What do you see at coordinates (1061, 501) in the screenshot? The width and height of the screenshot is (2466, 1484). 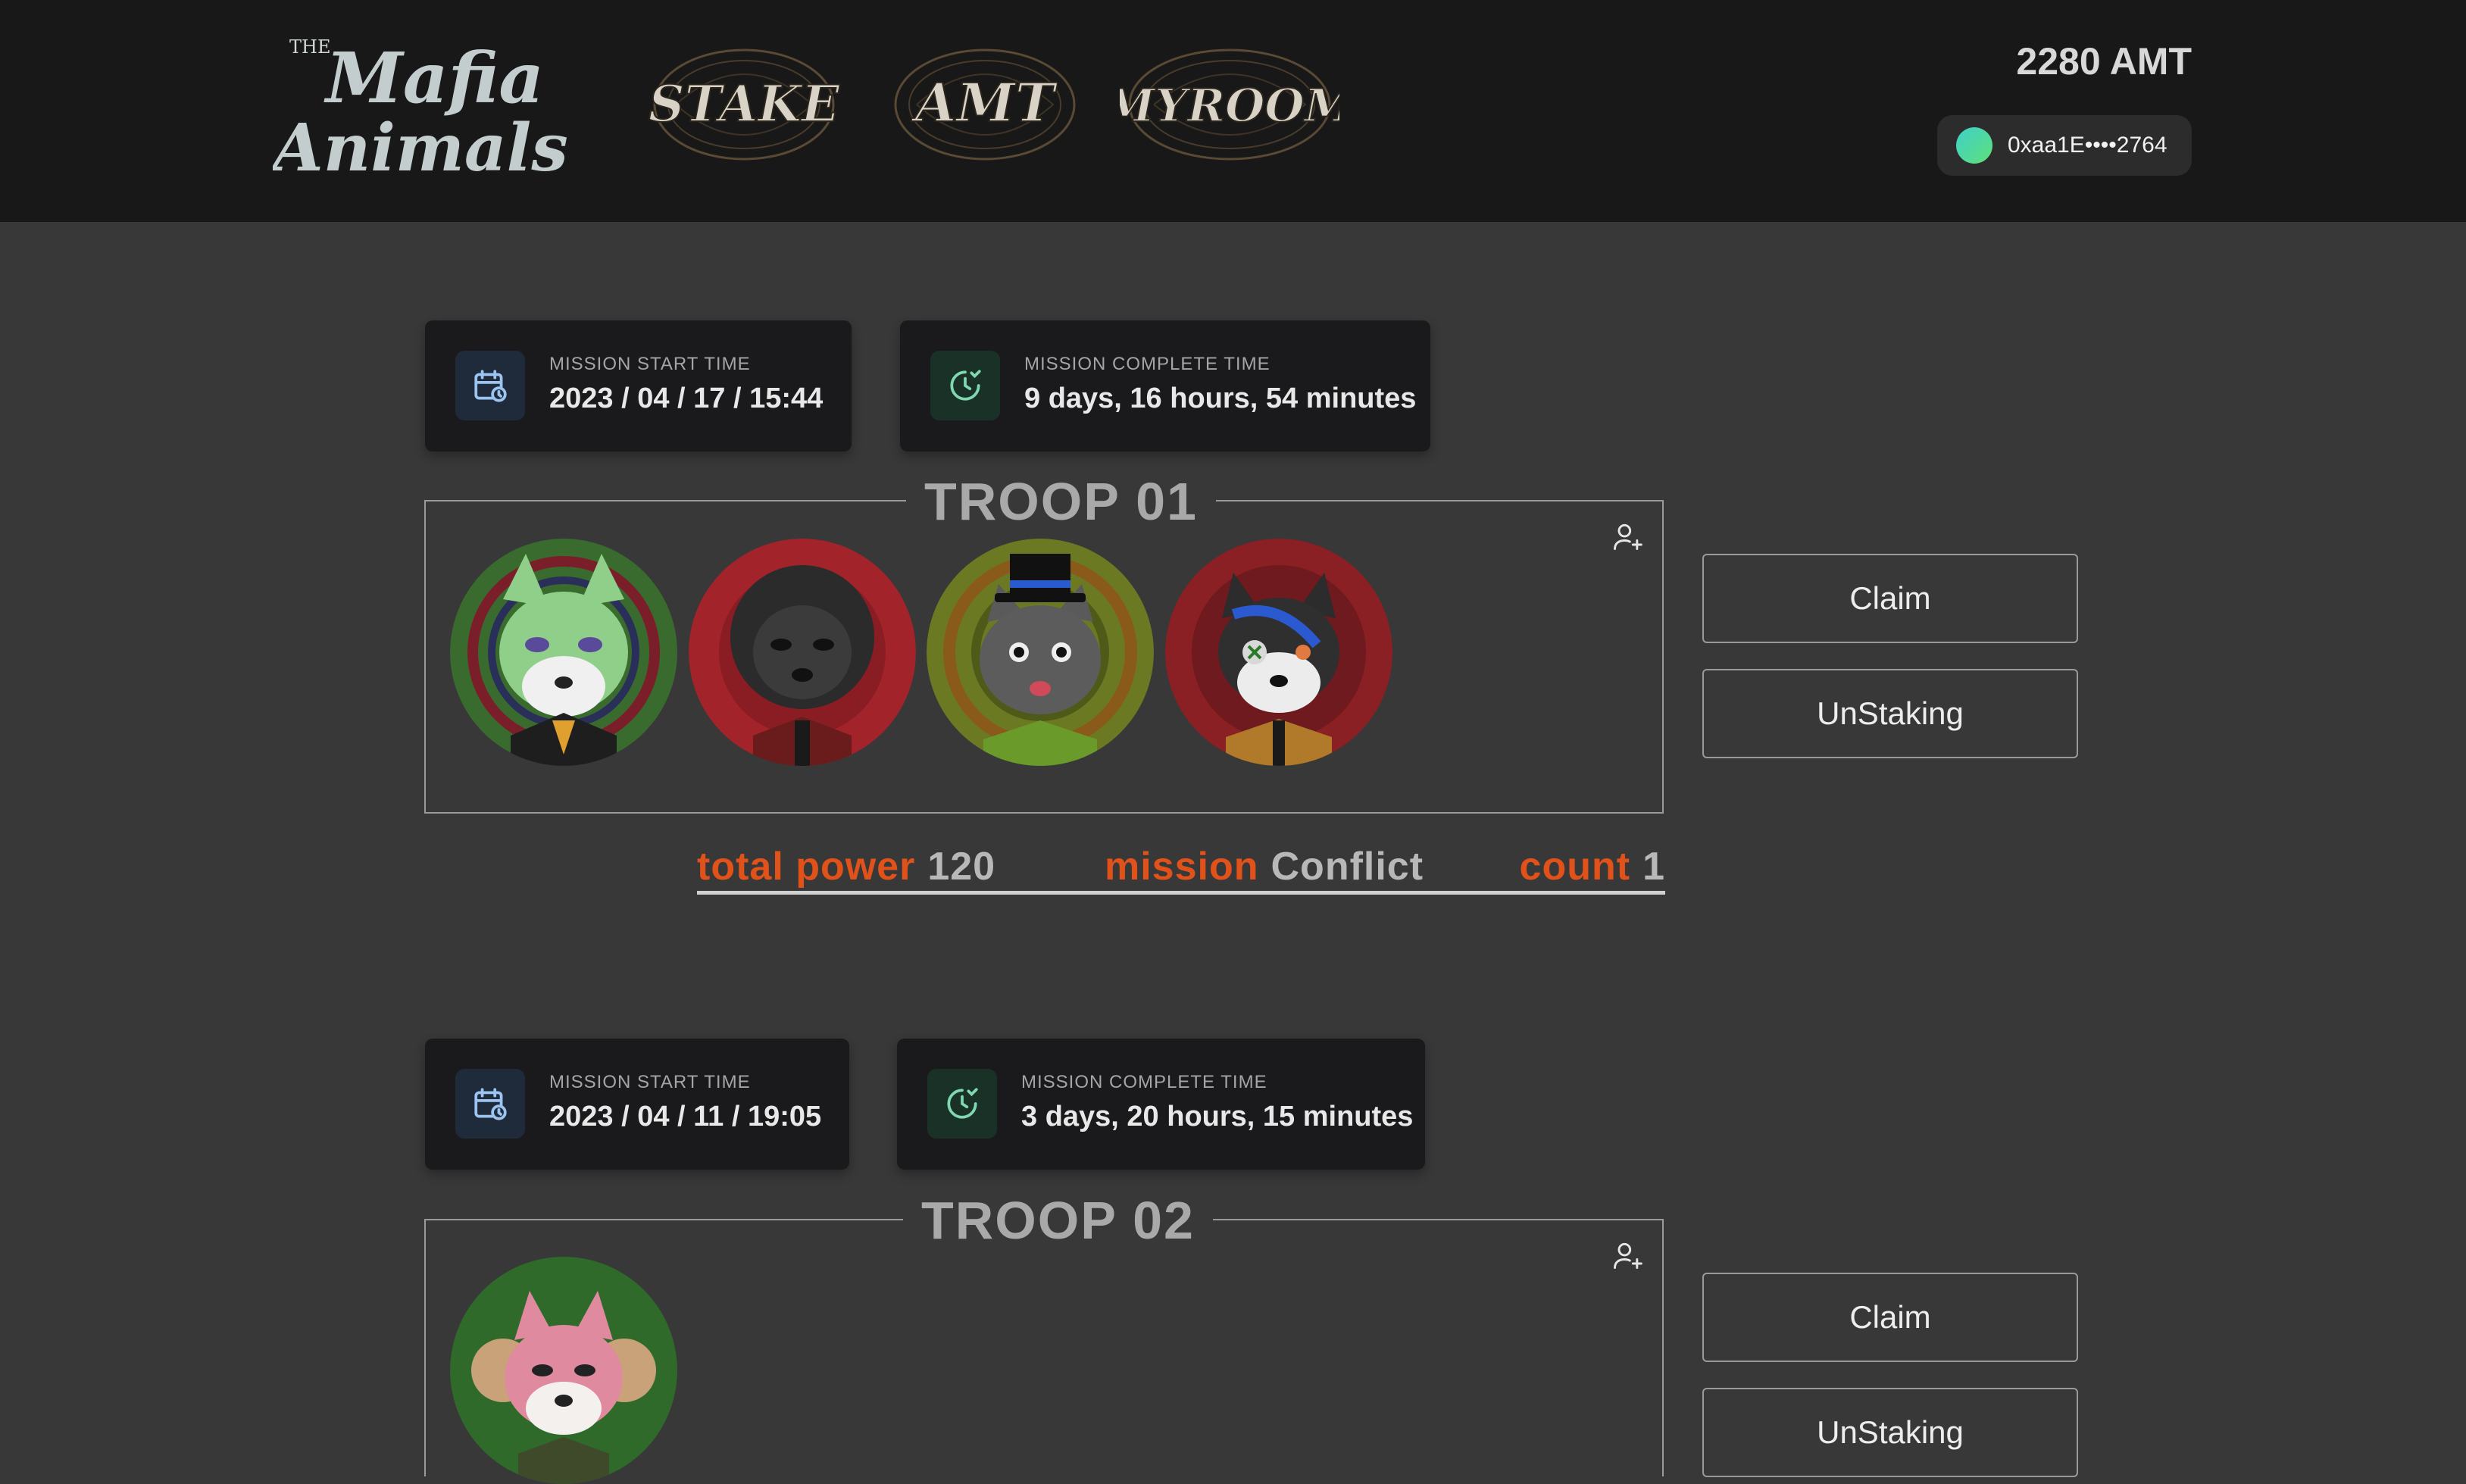 I see `troop-title: TROOP 01` at bounding box center [1061, 501].